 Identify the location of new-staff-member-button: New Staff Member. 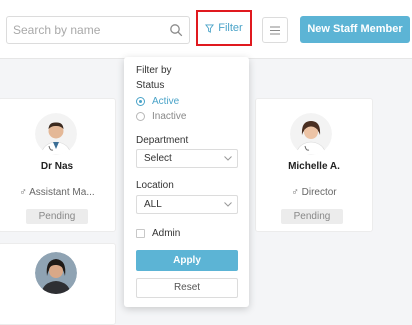
(355, 29).